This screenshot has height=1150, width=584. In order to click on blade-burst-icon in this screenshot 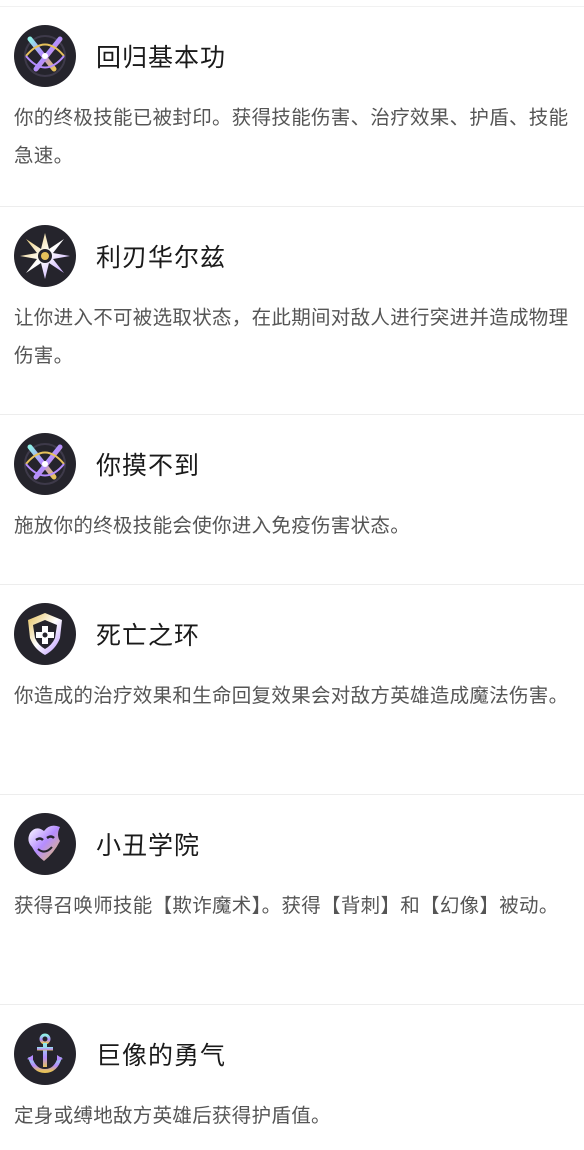, I will do `click(45, 256)`.